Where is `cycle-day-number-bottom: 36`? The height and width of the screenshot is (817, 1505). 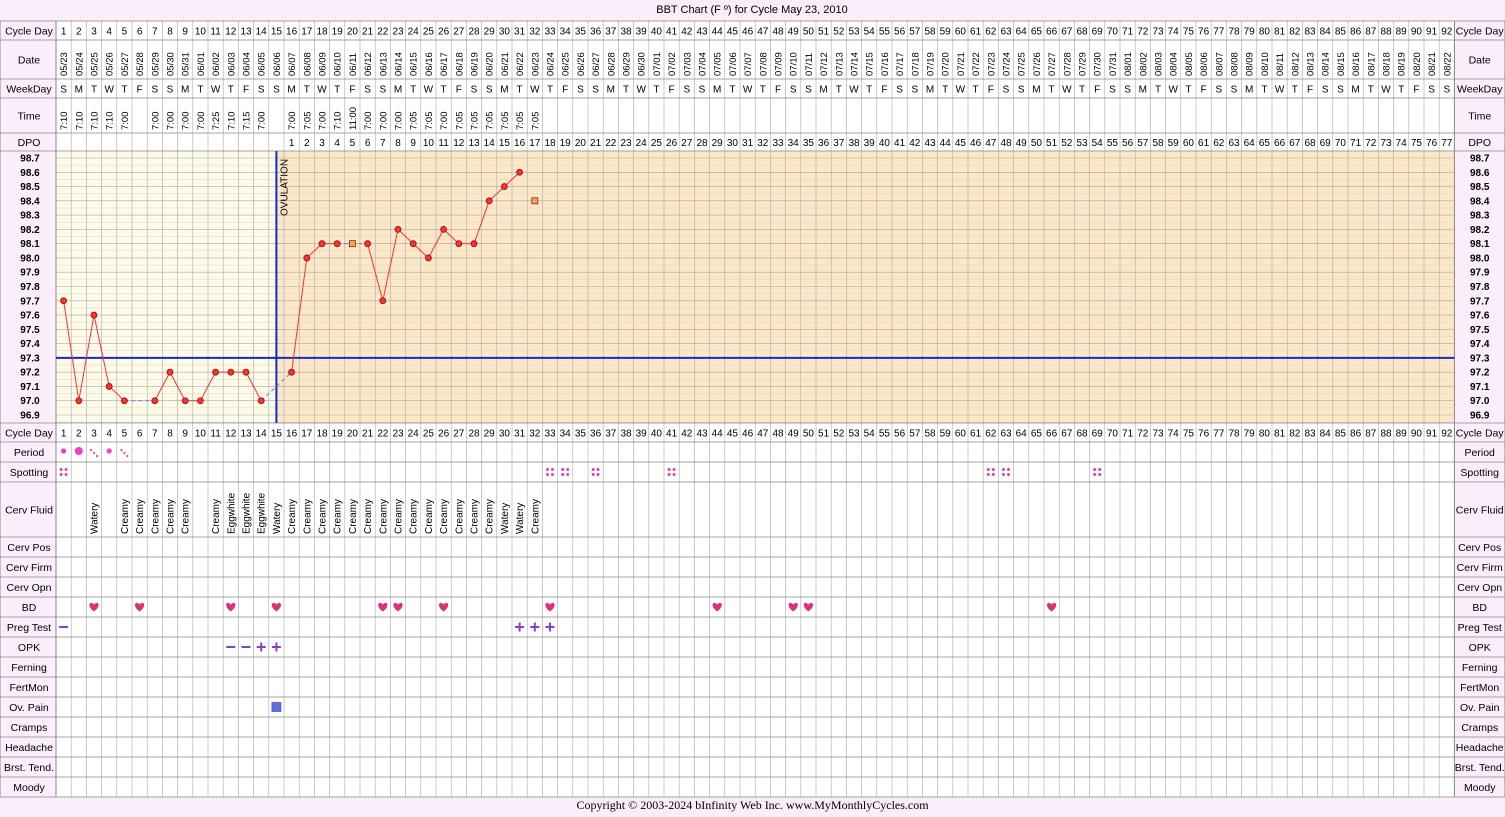
cycle-day-number-bottom: 36 is located at coordinates (596, 434).